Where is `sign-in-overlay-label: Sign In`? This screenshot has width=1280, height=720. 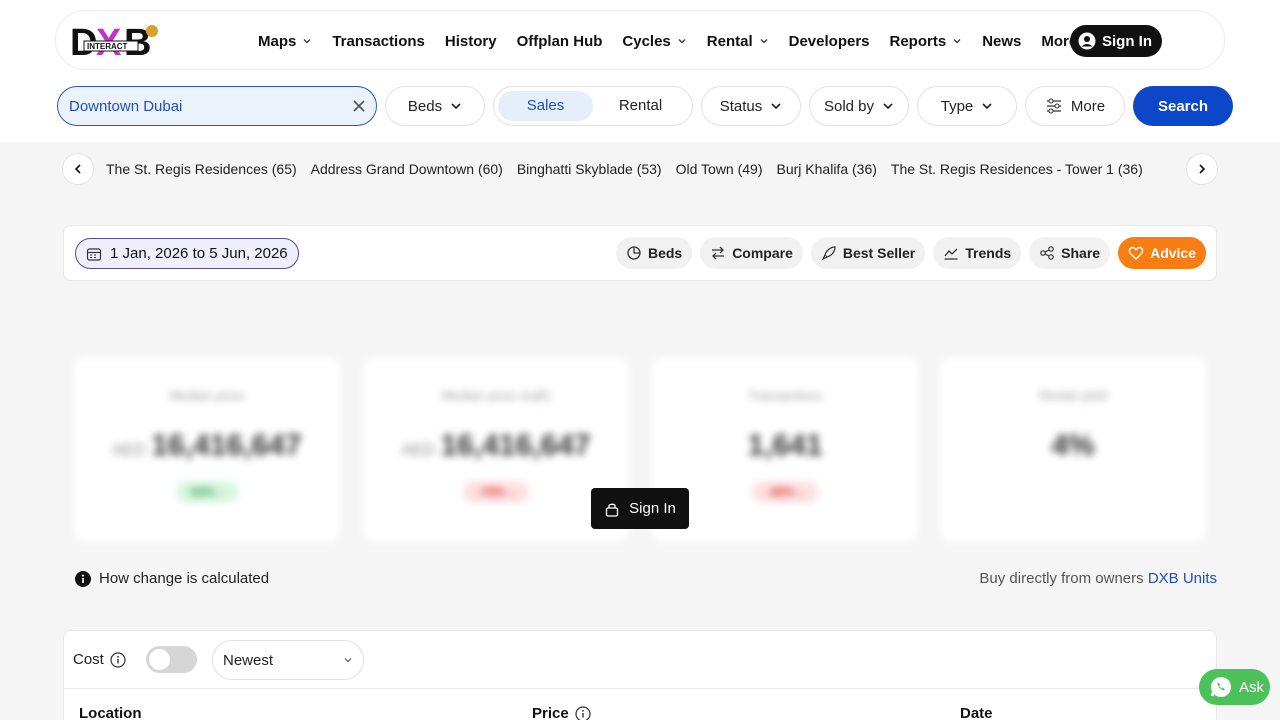 sign-in-overlay-label: Sign In is located at coordinates (652, 508).